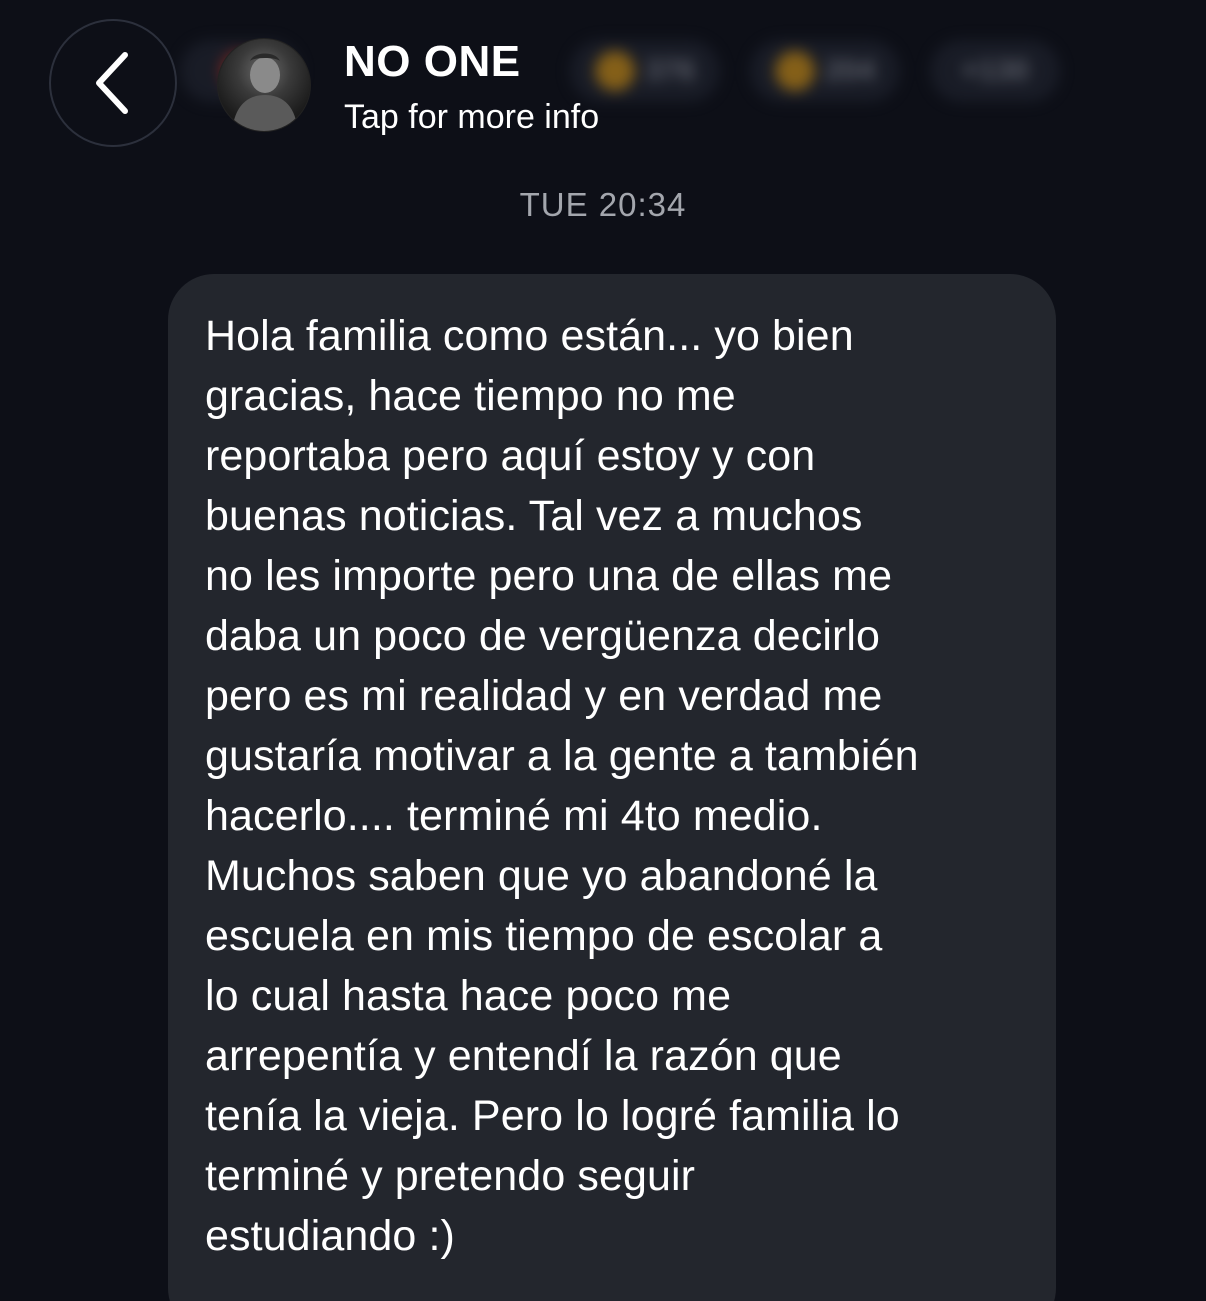 The width and height of the screenshot is (1206, 1301). Describe the element at coordinates (265, 92) in the screenshot. I see `avatar-silhouette-icon` at that location.